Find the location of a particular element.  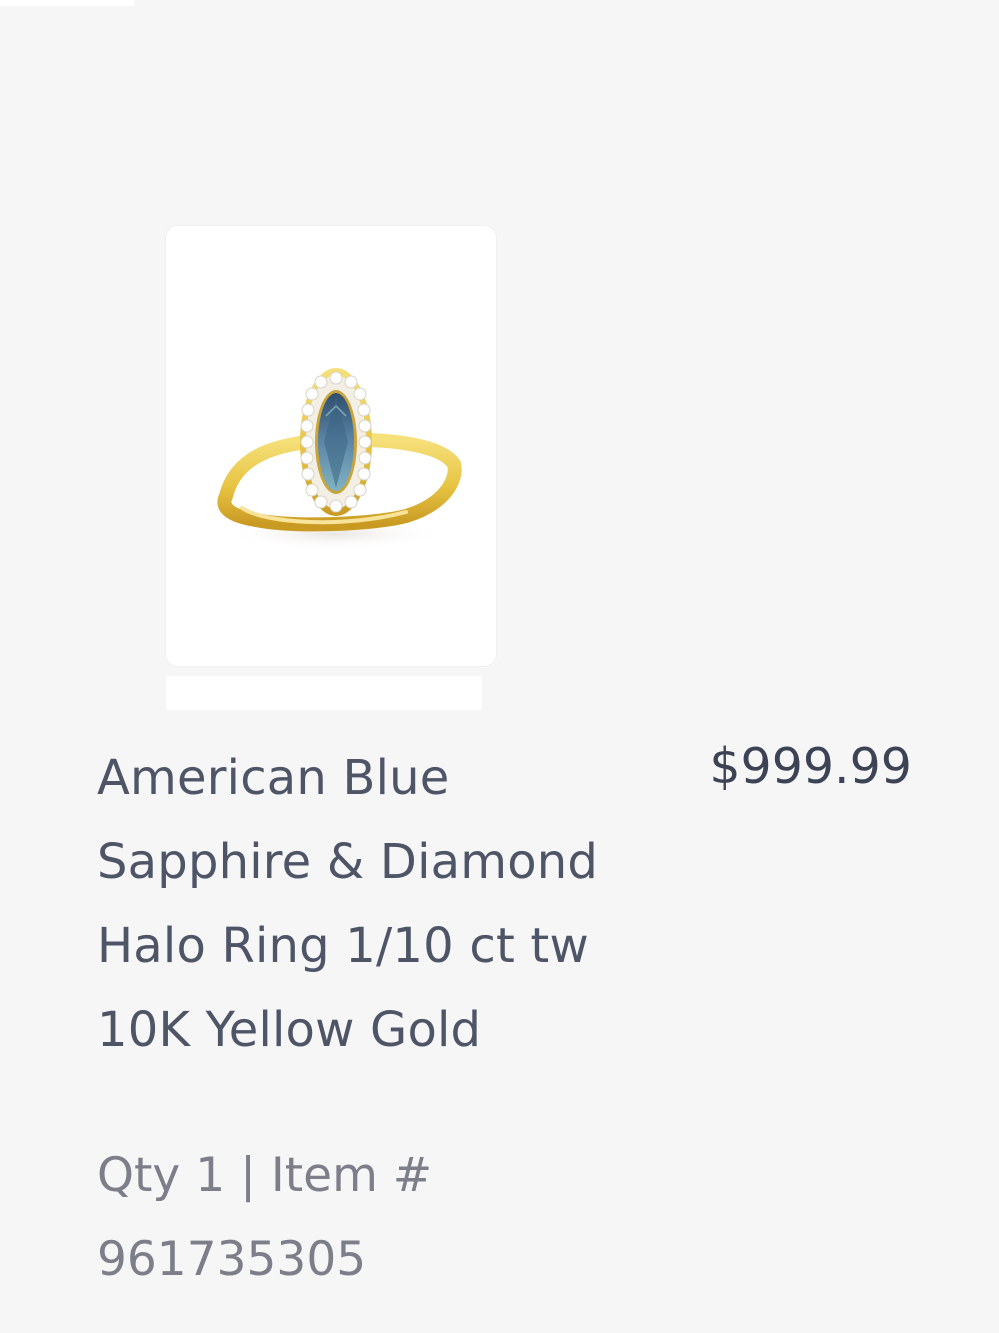

item-number: 961735305 is located at coordinates (232, 1259).